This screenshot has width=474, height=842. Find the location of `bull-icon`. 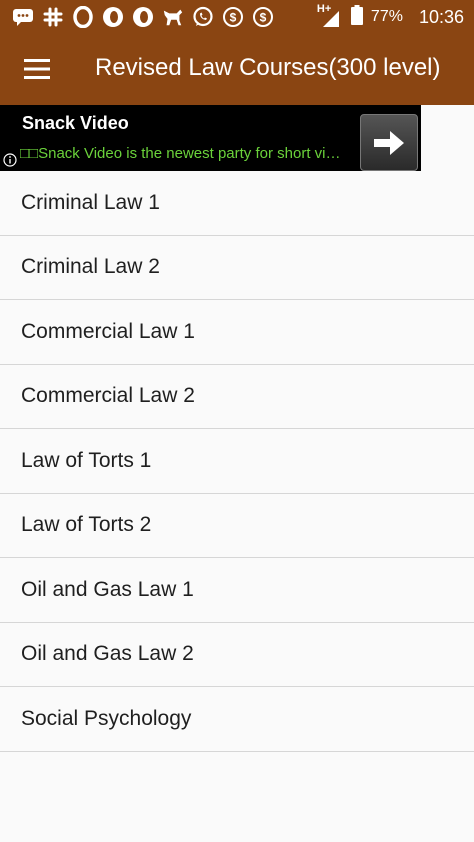

bull-icon is located at coordinates (173, 17).